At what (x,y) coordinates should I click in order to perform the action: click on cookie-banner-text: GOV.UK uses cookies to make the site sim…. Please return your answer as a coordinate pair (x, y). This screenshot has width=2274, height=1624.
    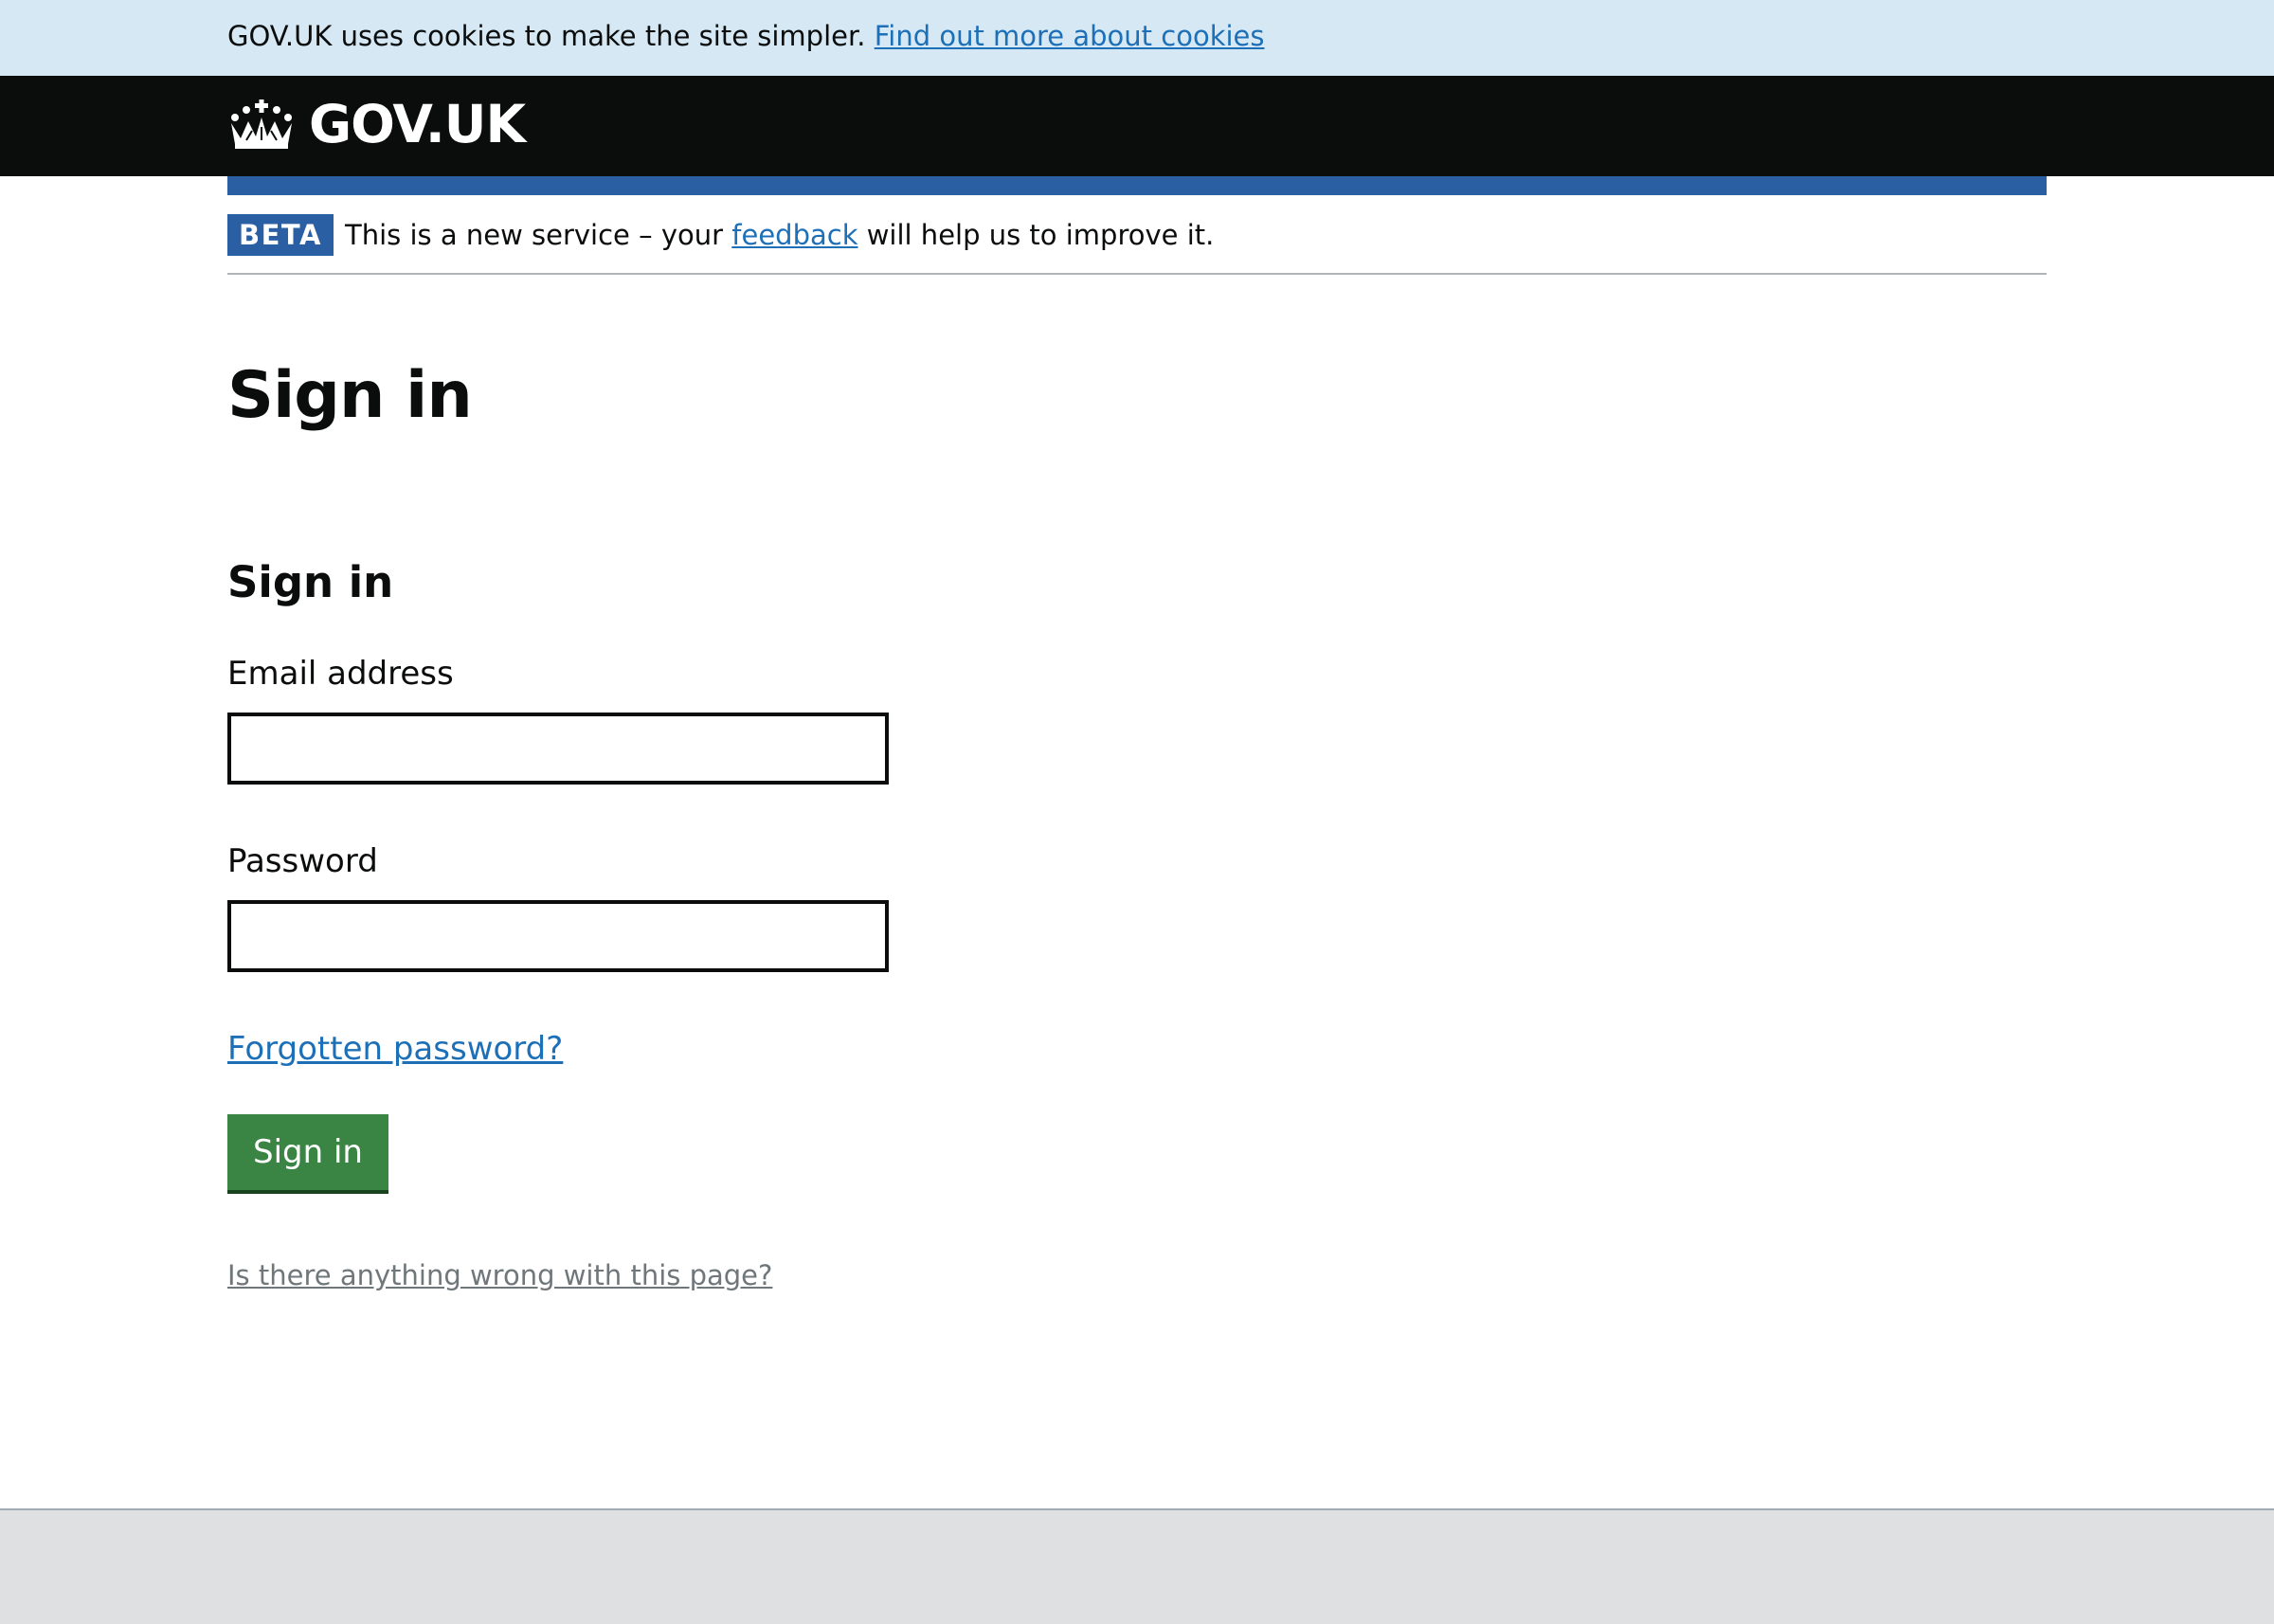
    Looking at the image, I should click on (546, 36).